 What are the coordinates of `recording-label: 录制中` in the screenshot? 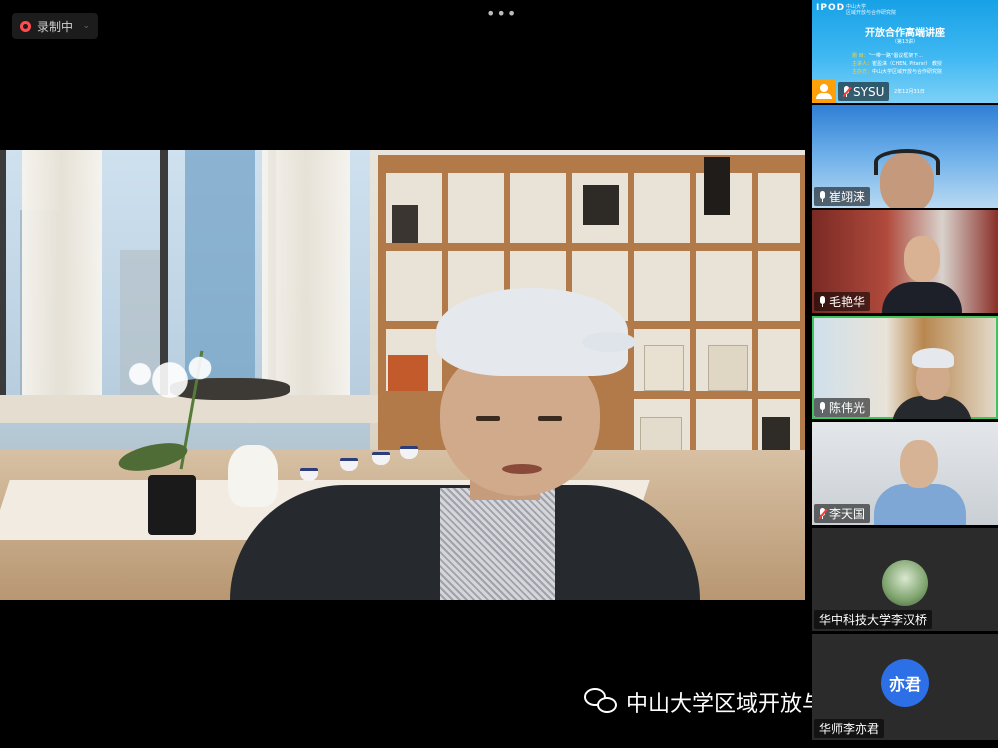 It's located at (55, 26).